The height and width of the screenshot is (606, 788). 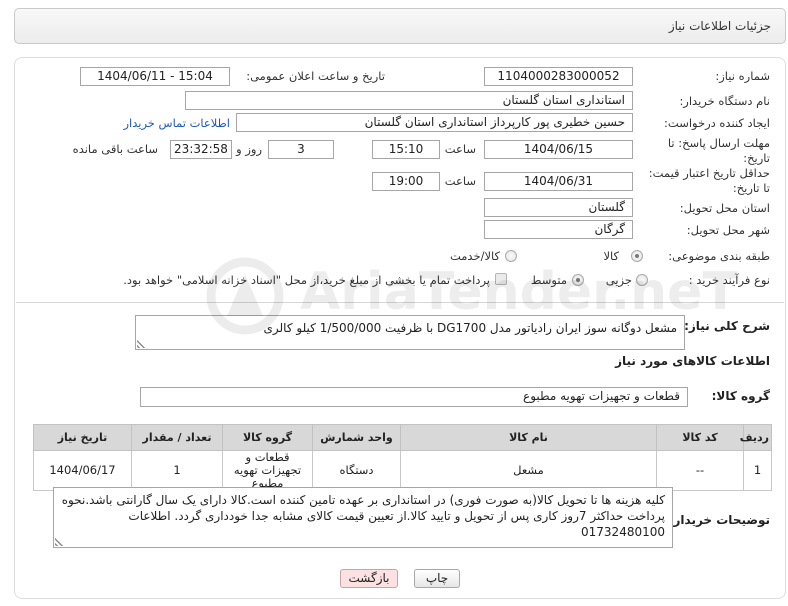 What do you see at coordinates (618, 280) in the screenshot?
I see `purchase-type-minor-label: جزیی` at bounding box center [618, 280].